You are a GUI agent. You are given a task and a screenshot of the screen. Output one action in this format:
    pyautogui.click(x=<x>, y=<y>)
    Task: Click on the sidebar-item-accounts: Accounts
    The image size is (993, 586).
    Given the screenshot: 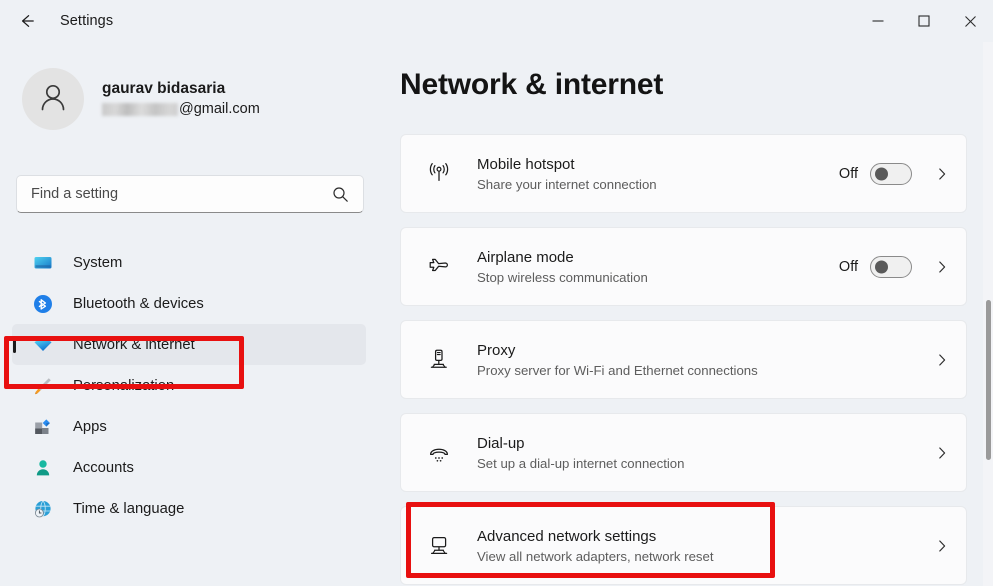 What is the action you would take?
    pyautogui.click(x=189, y=467)
    